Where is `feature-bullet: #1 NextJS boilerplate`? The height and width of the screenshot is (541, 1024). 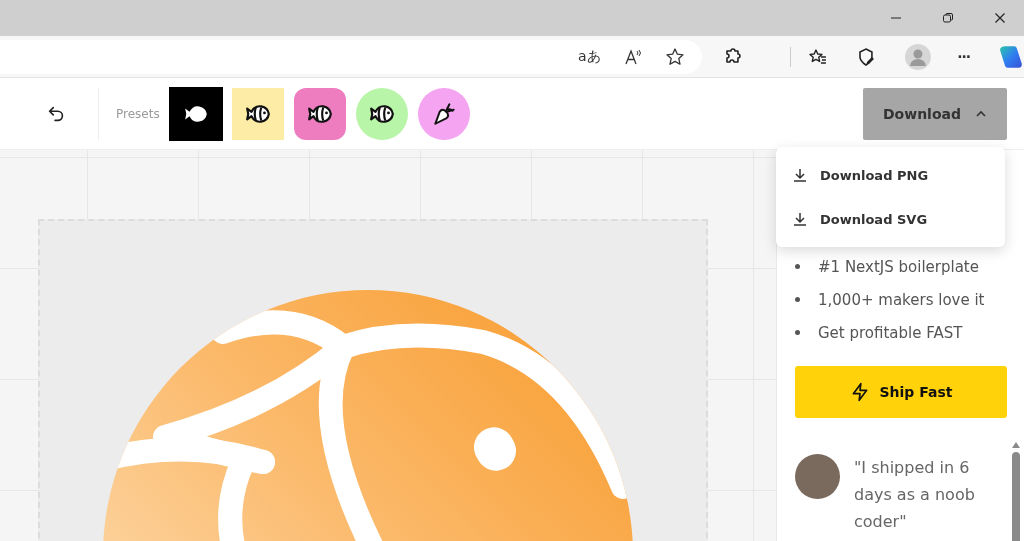
feature-bullet: #1 NextJS boilerplate is located at coordinates (898, 266).